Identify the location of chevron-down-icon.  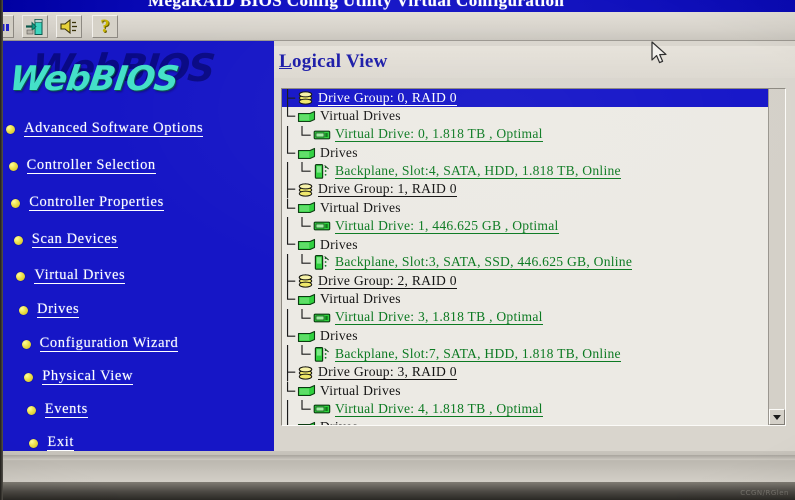
(777, 417).